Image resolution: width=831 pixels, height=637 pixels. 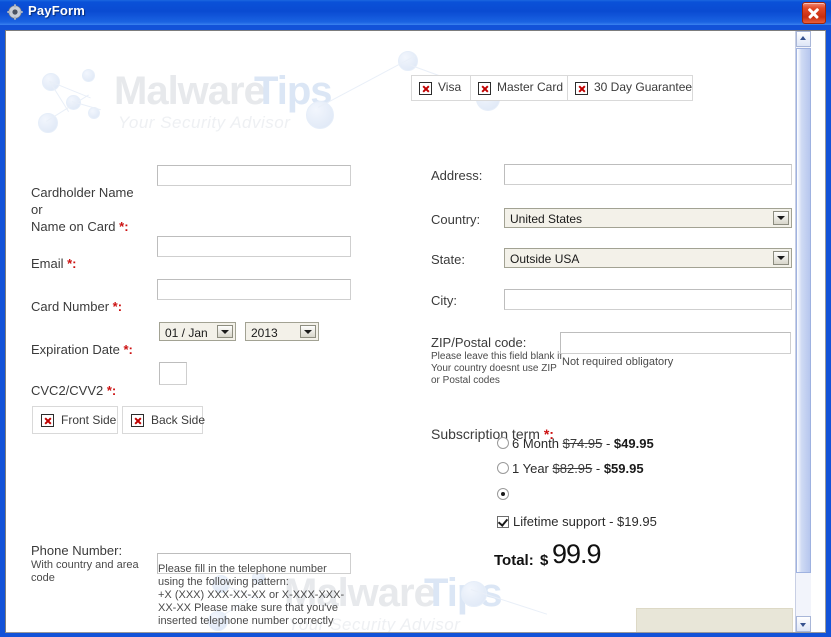 What do you see at coordinates (450, 87) in the screenshot?
I see `badge-label: Visa` at bounding box center [450, 87].